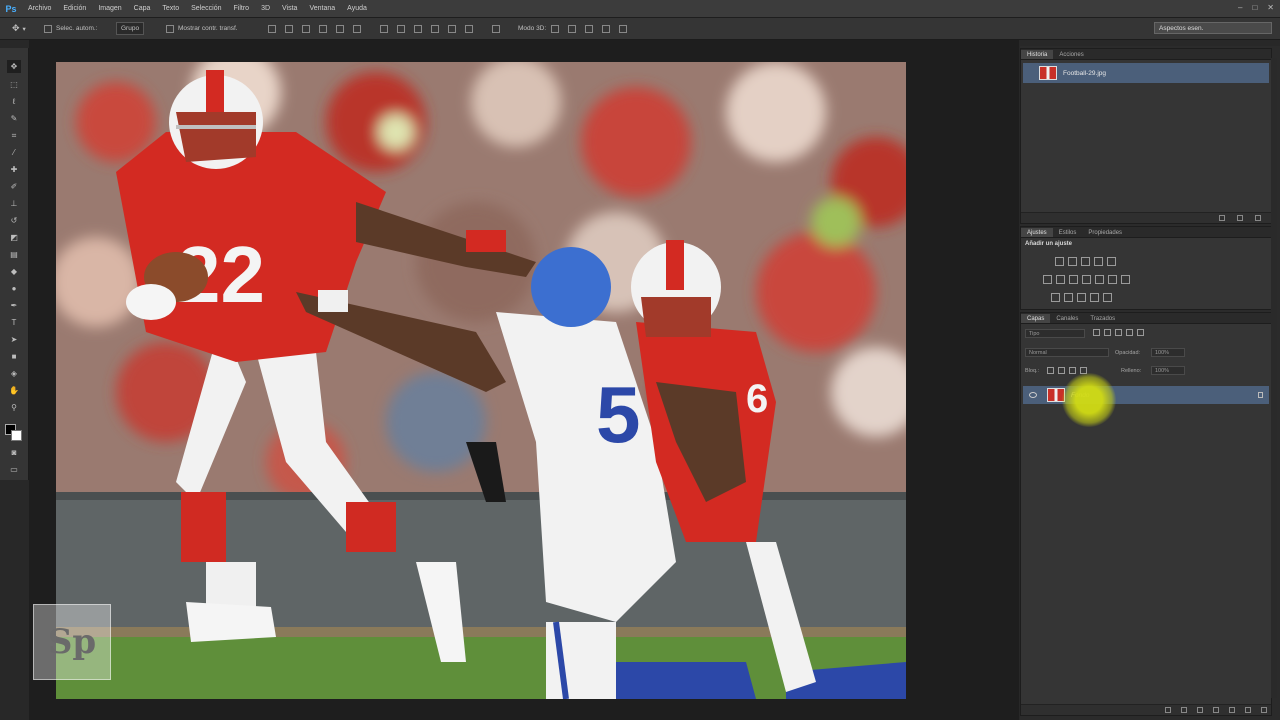 The height and width of the screenshot is (720, 1280). What do you see at coordinates (1216, 710) in the screenshot?
I see `new-adjustment-layer-icon` at bounding box center [1216, 710].